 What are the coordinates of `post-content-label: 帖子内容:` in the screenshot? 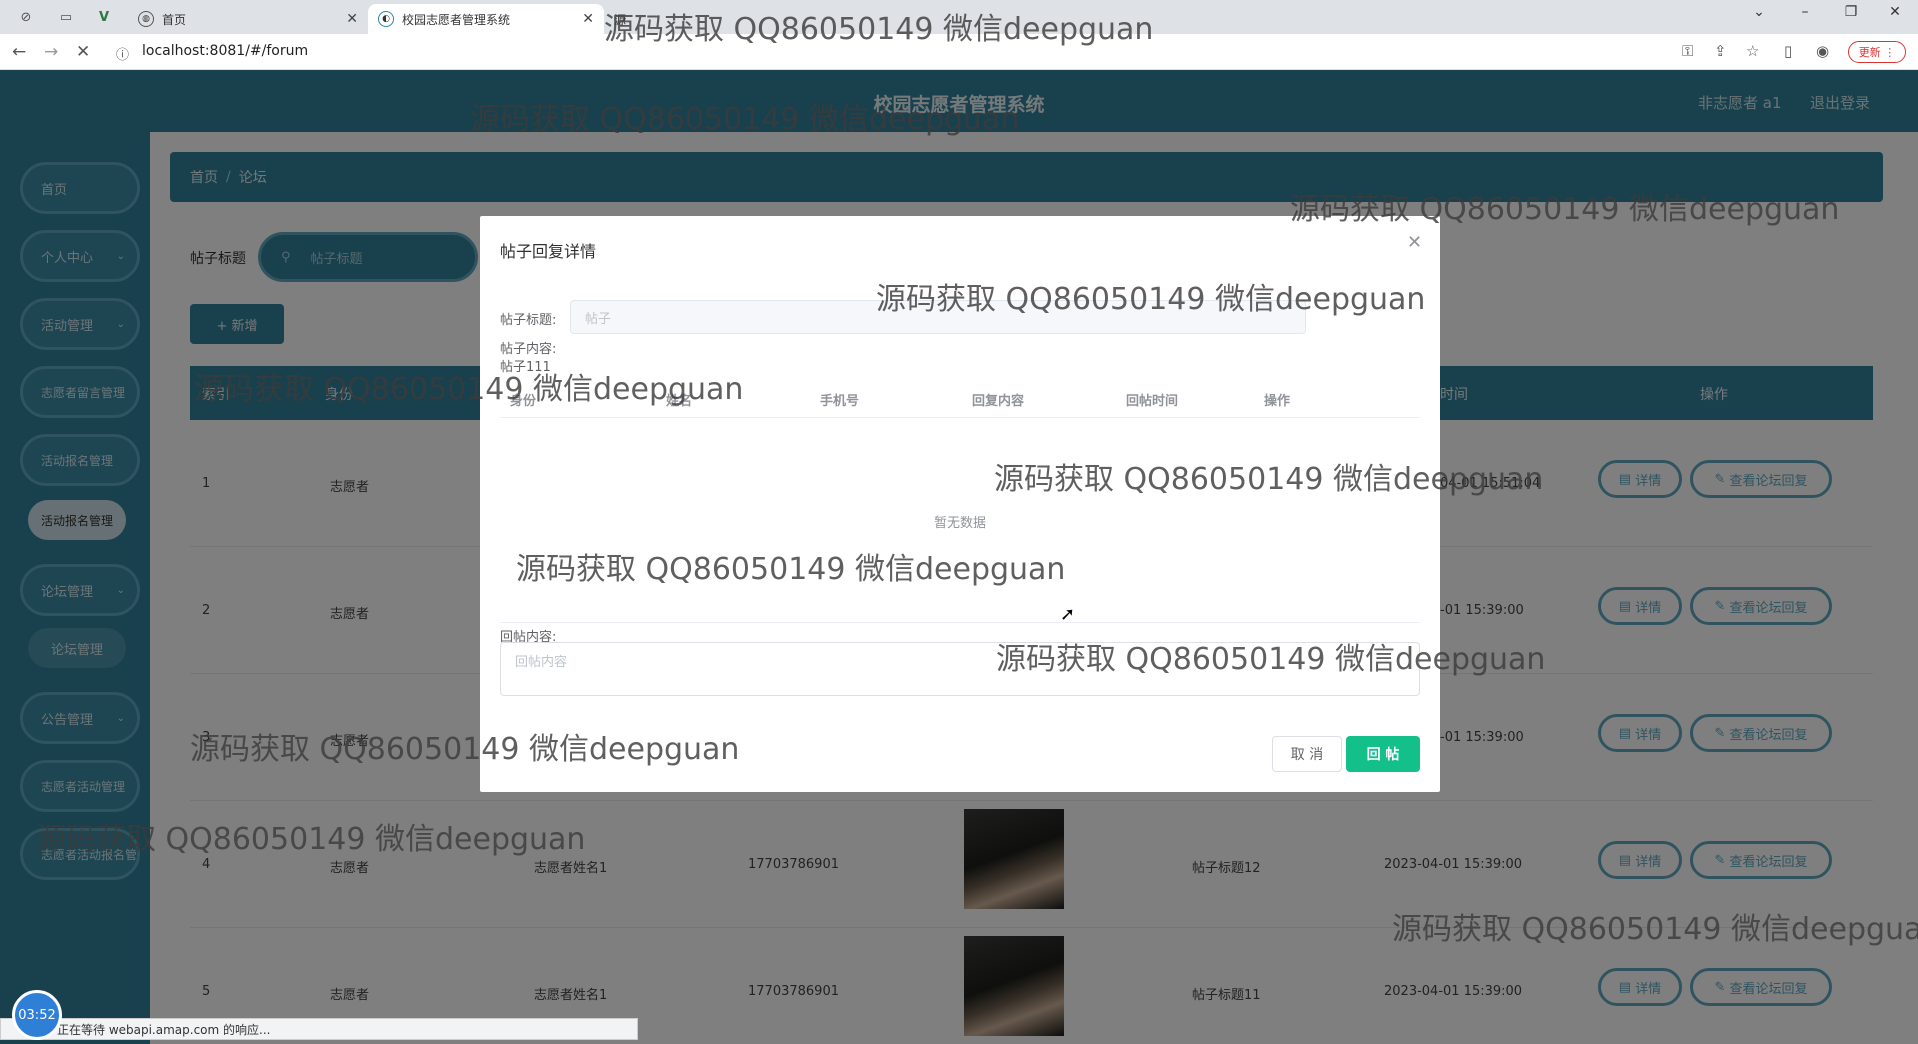 It's located at (528, 349).